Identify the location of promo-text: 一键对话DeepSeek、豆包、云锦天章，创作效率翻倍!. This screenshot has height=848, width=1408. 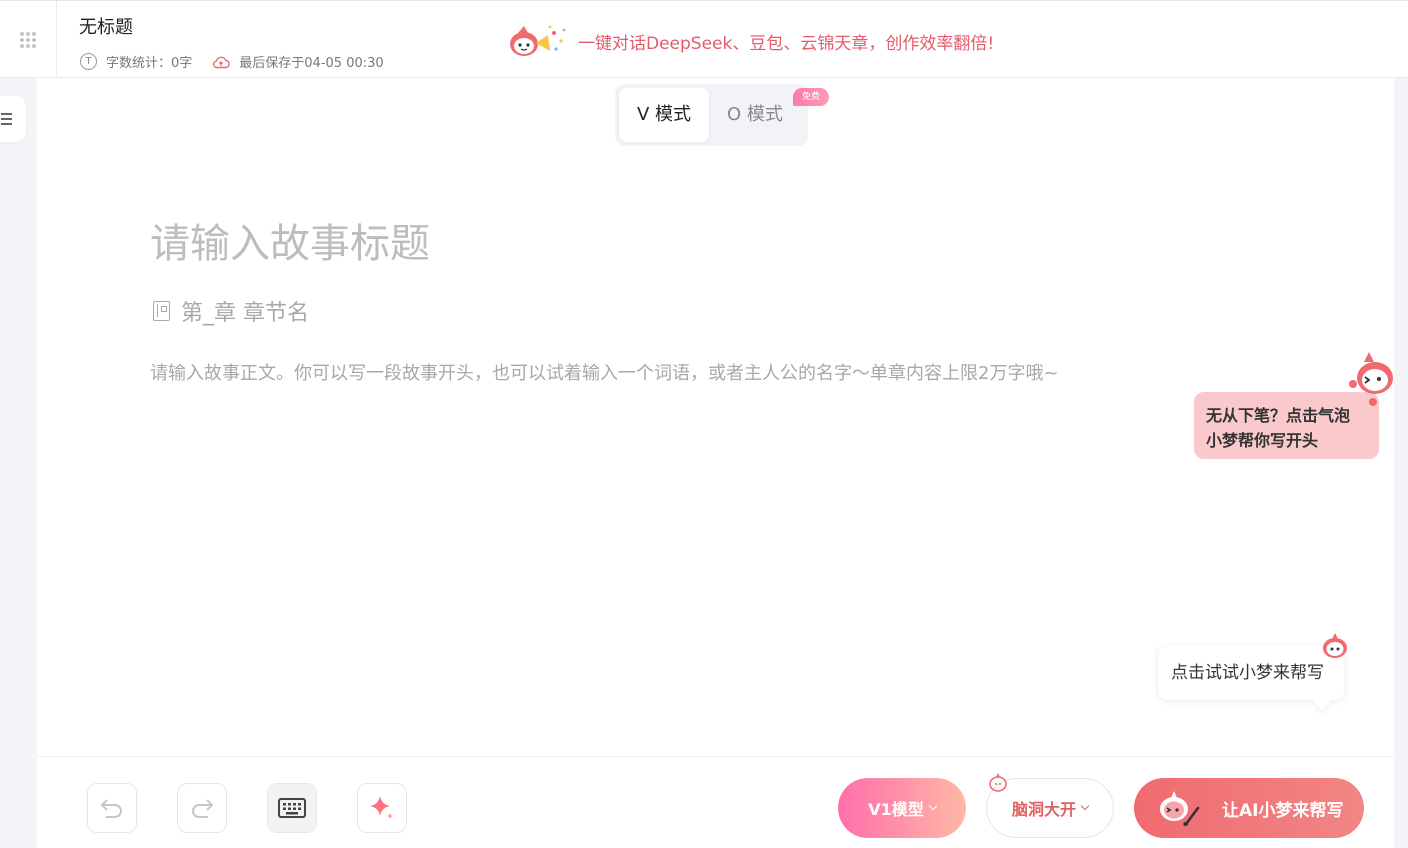
(786, 43).